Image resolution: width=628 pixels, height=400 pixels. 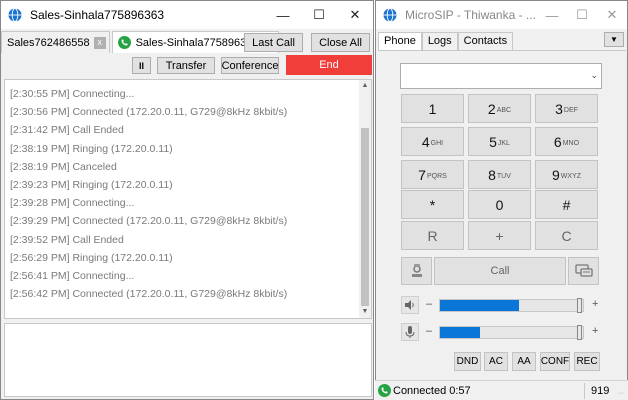 What do you see at coordinates (479, 305) in the screenshot?
I see `speaker-volume-fill` at bounding box center [479, 305].